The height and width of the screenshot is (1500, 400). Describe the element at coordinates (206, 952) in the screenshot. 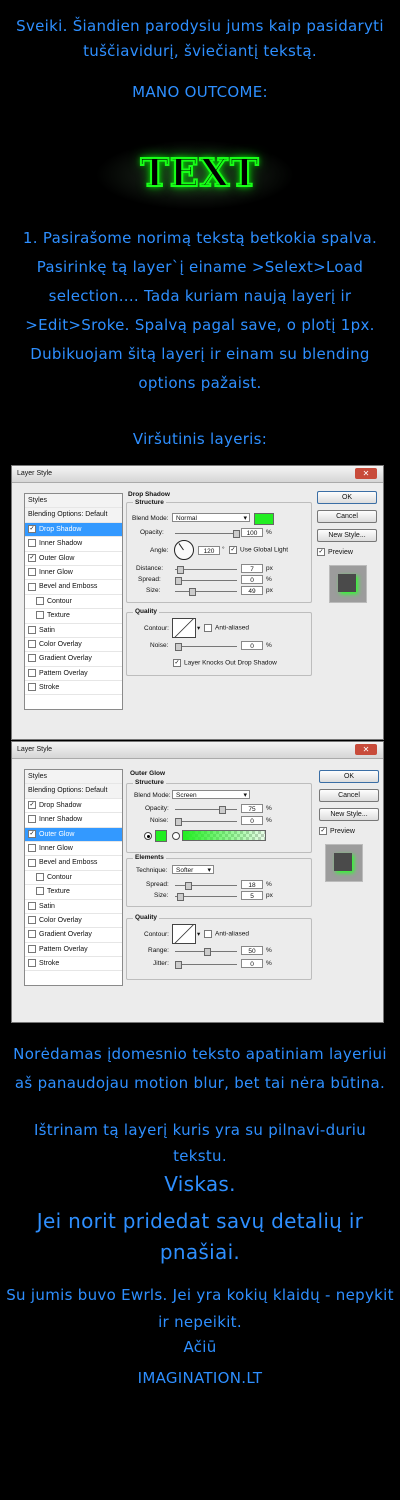

I see `range-slider` at that location.